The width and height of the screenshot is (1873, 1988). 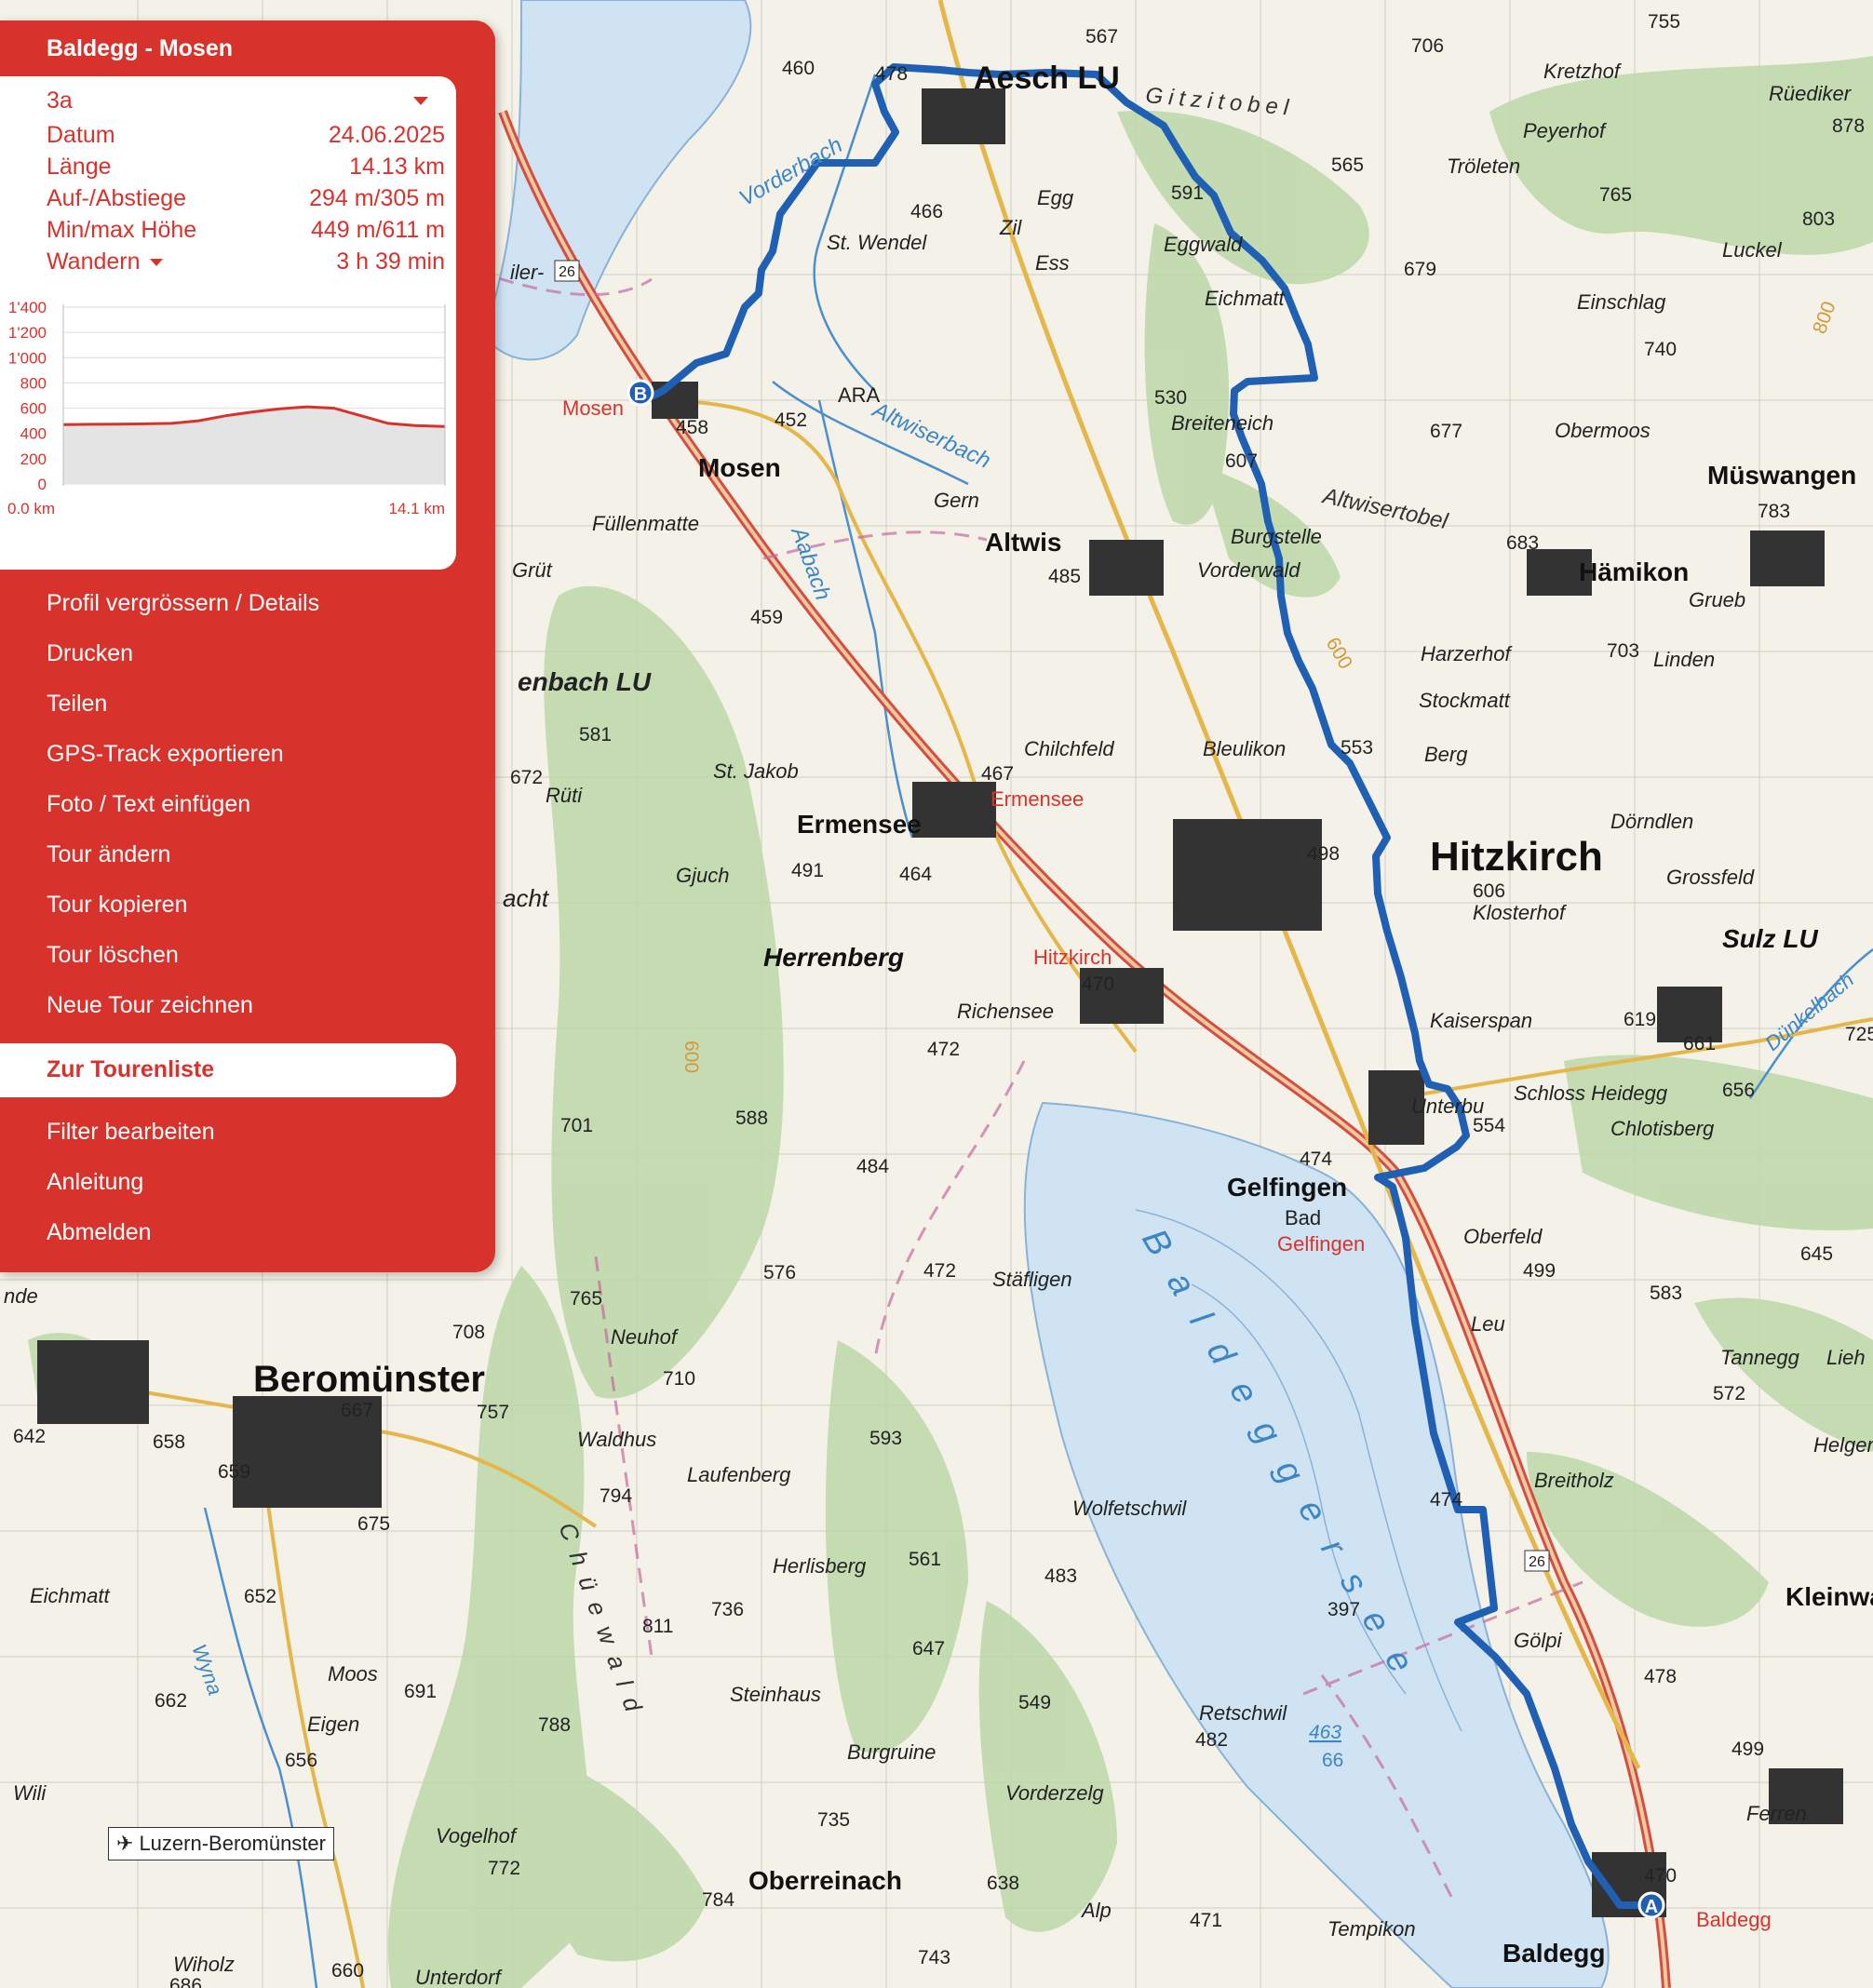 What do you see at coordinates (1522, 543) in the screenshot?
I see `height-label: 683` at bounding box center [1522, 543].